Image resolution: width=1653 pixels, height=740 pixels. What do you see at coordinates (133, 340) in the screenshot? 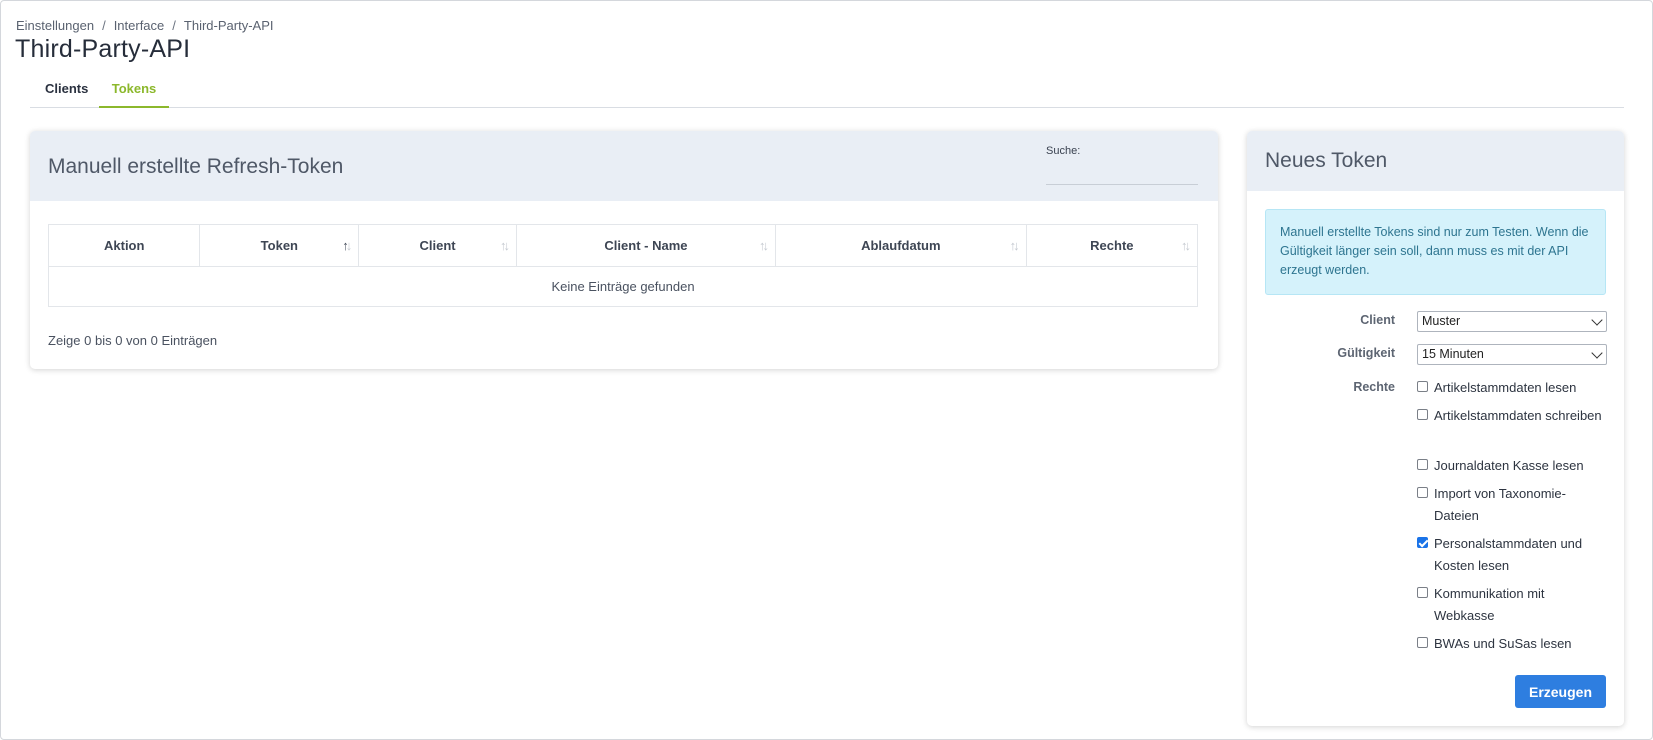
I see `table-info: Zeige 0 bis 0 von 0 Einträgen` at bounding box center [133, 340].